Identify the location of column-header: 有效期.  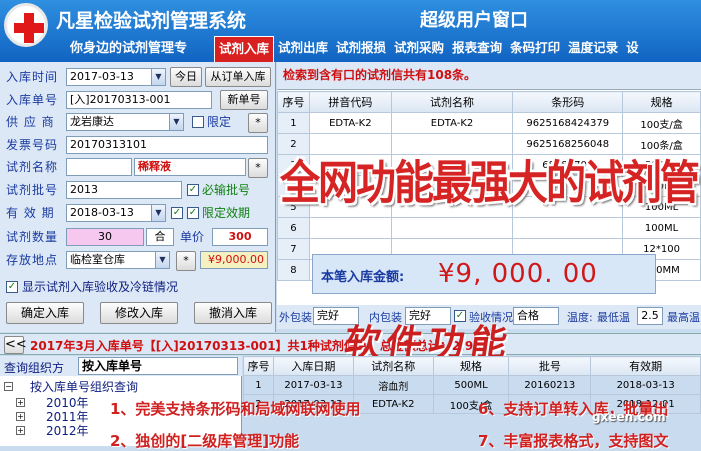
(645, 366).